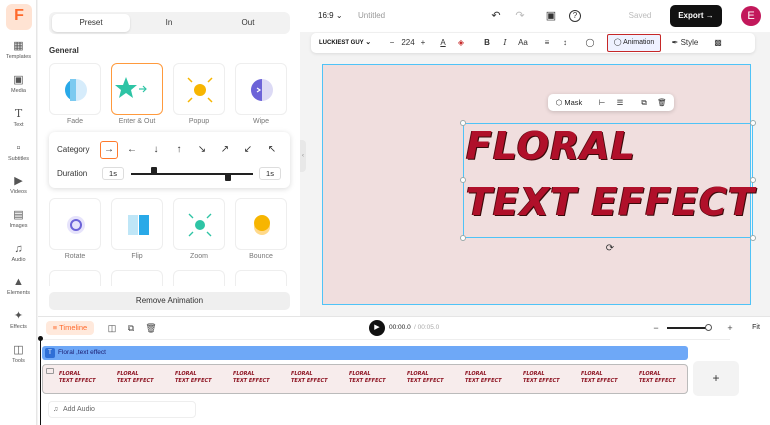 The image size is (770, 425). Describe the element at coordinates (199, 89) in the screenshot. I see `animation-card-popup` at that location.